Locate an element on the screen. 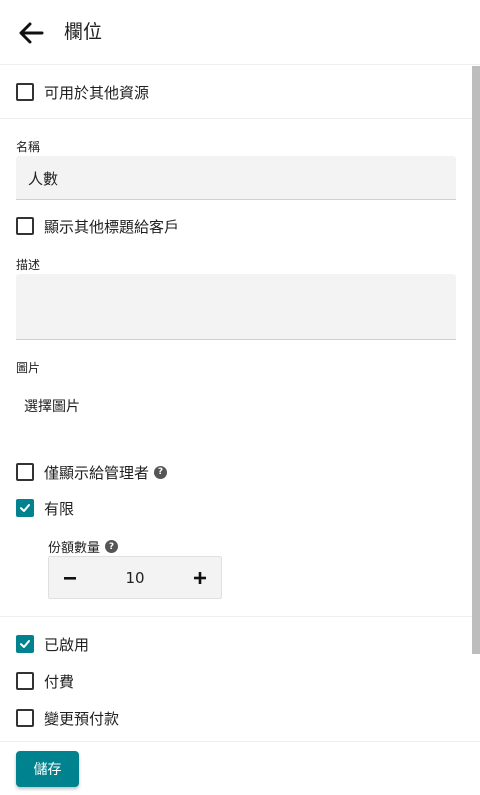 This screenshot has width=480, height=795. limited-checkbox: 有限 is located at coordinates (45, 508).